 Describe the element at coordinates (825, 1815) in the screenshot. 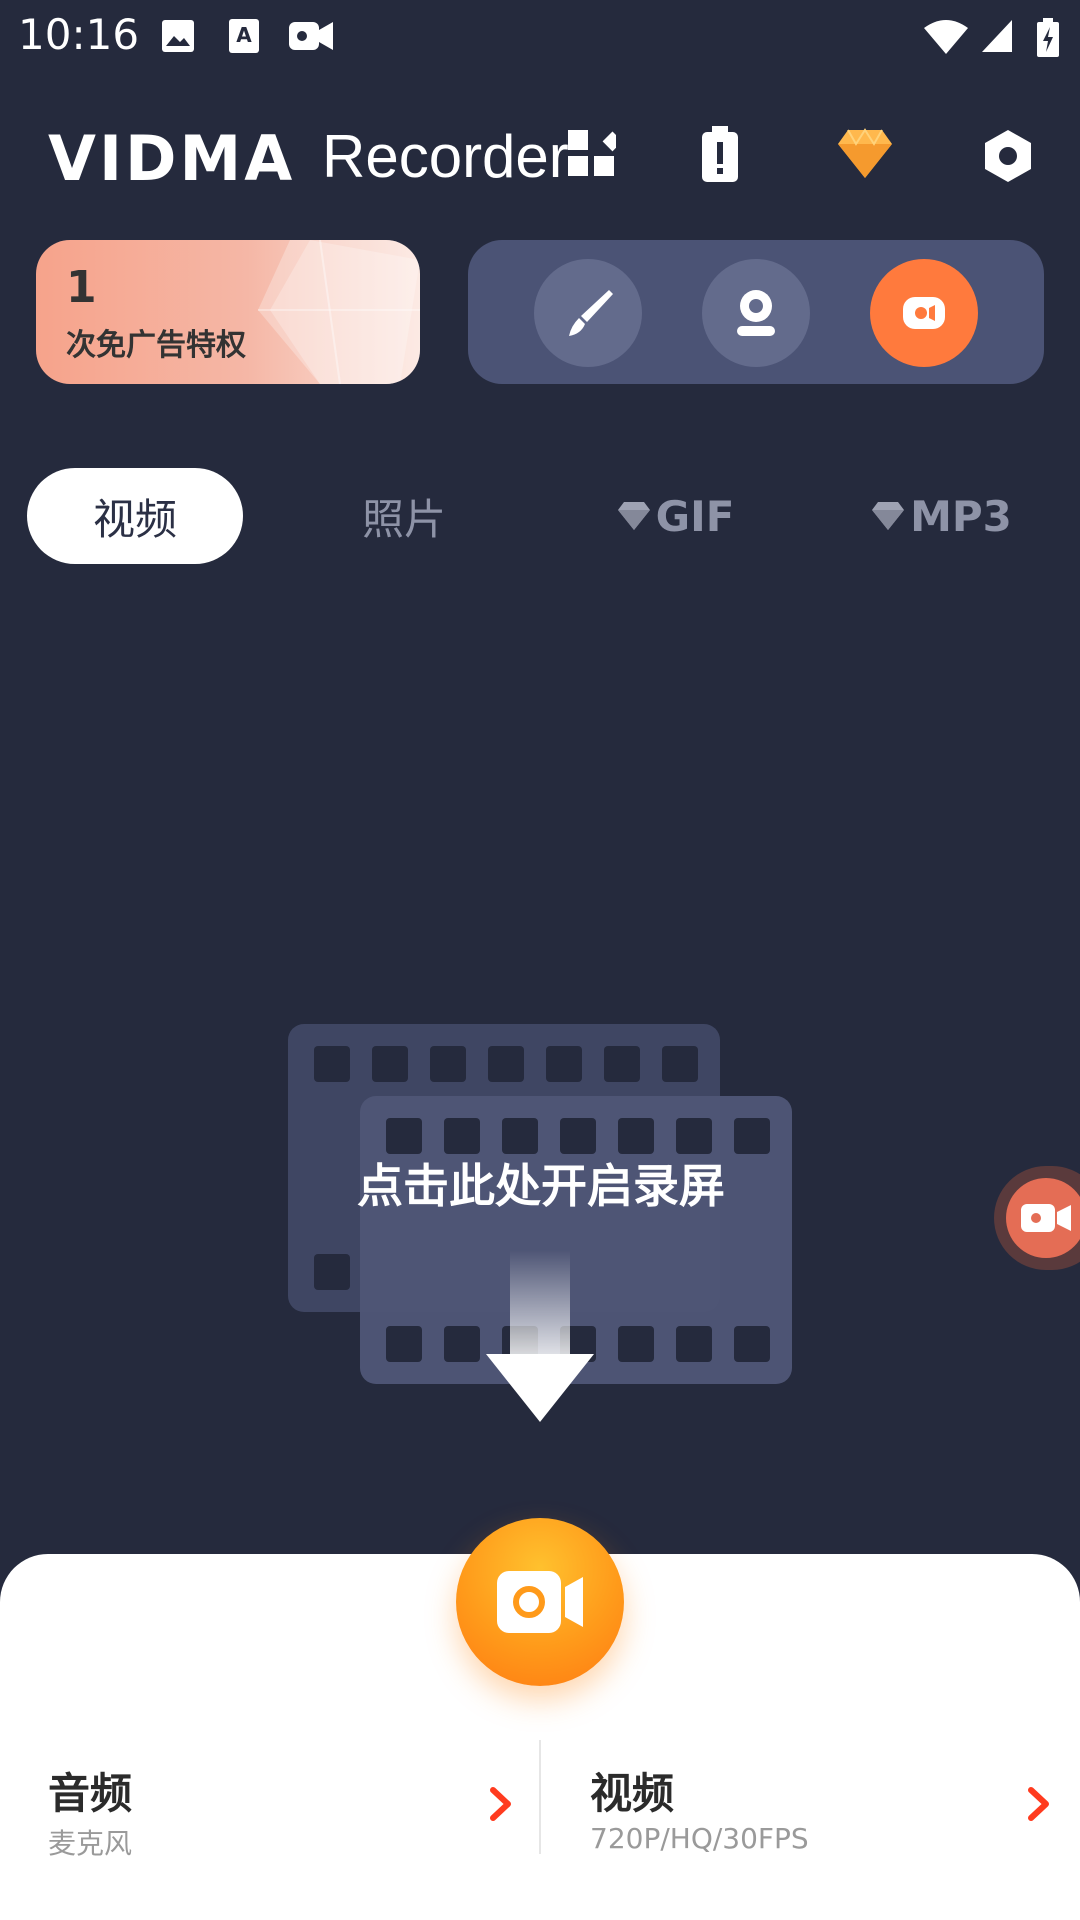

I see `video-setting: 视频 720P/HQ/30FPS` at that location.